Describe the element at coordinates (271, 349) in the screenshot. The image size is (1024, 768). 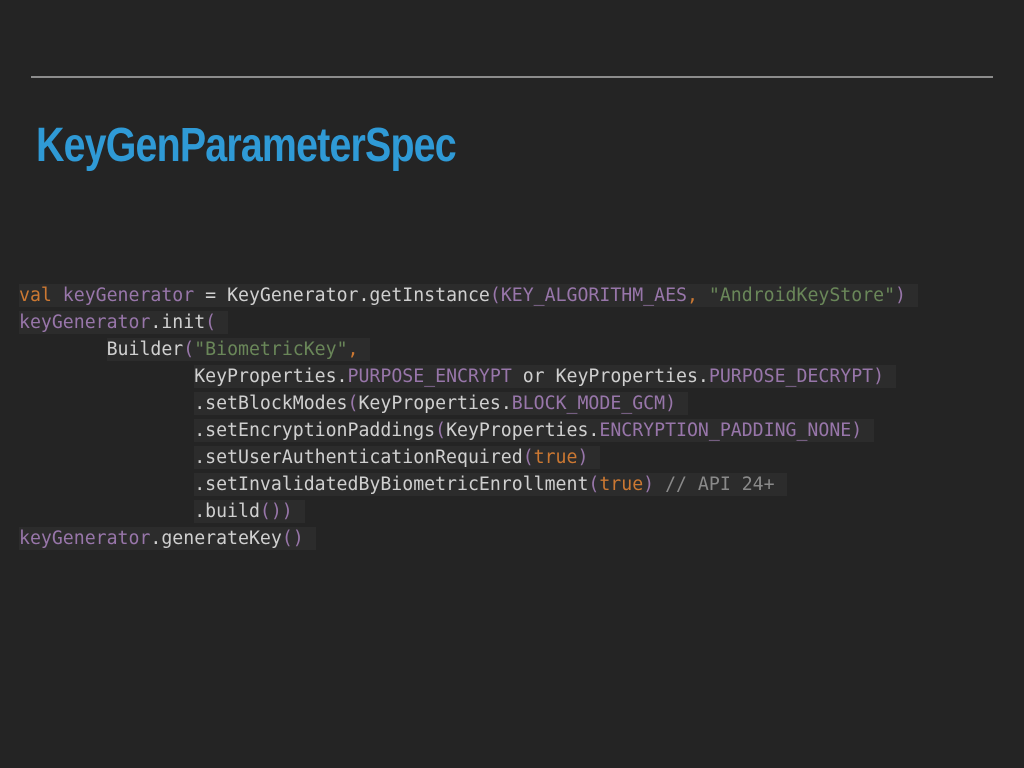
I see `code-token: "BiometricKey"` at that location.